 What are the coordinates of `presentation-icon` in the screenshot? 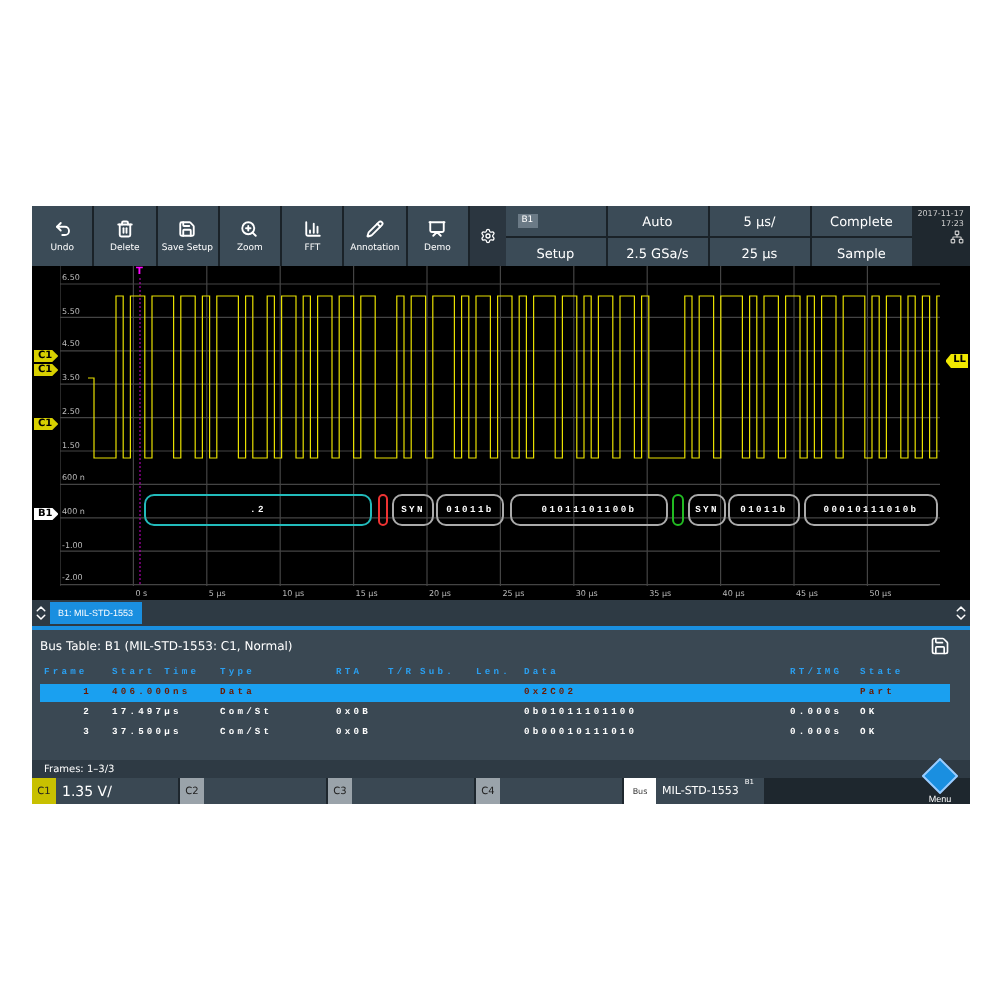 It's located at (437, 228).